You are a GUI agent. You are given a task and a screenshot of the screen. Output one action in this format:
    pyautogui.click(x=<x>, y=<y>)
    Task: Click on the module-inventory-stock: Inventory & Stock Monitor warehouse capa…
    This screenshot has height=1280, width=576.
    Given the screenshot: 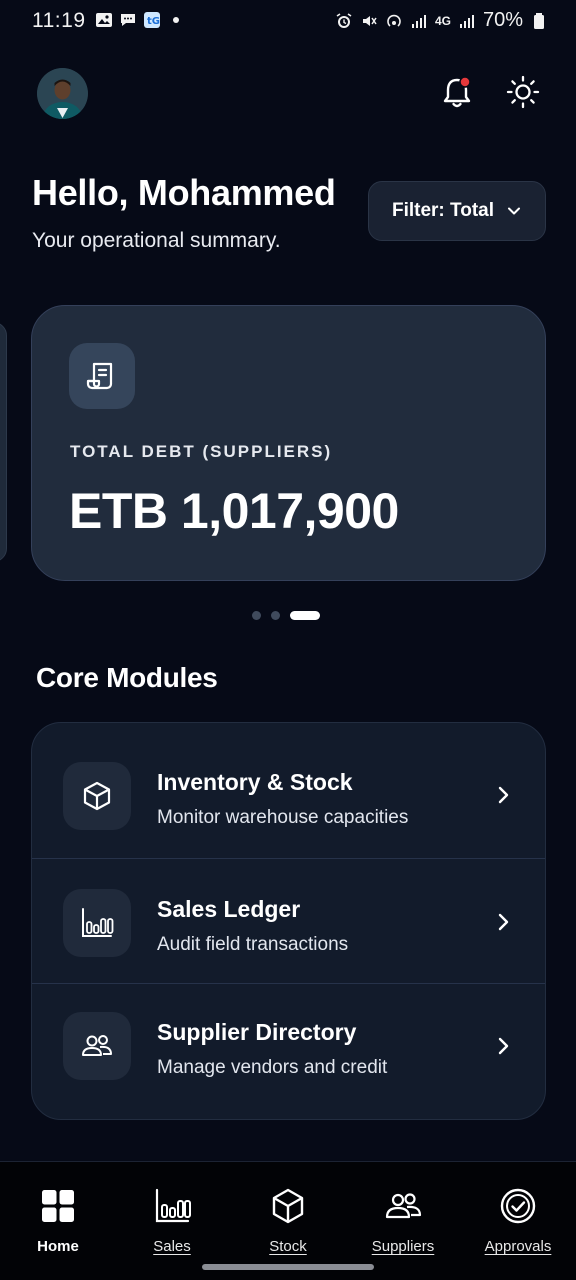 What is the action you would take?
    pyautogui.click(x=288, y=785)
    